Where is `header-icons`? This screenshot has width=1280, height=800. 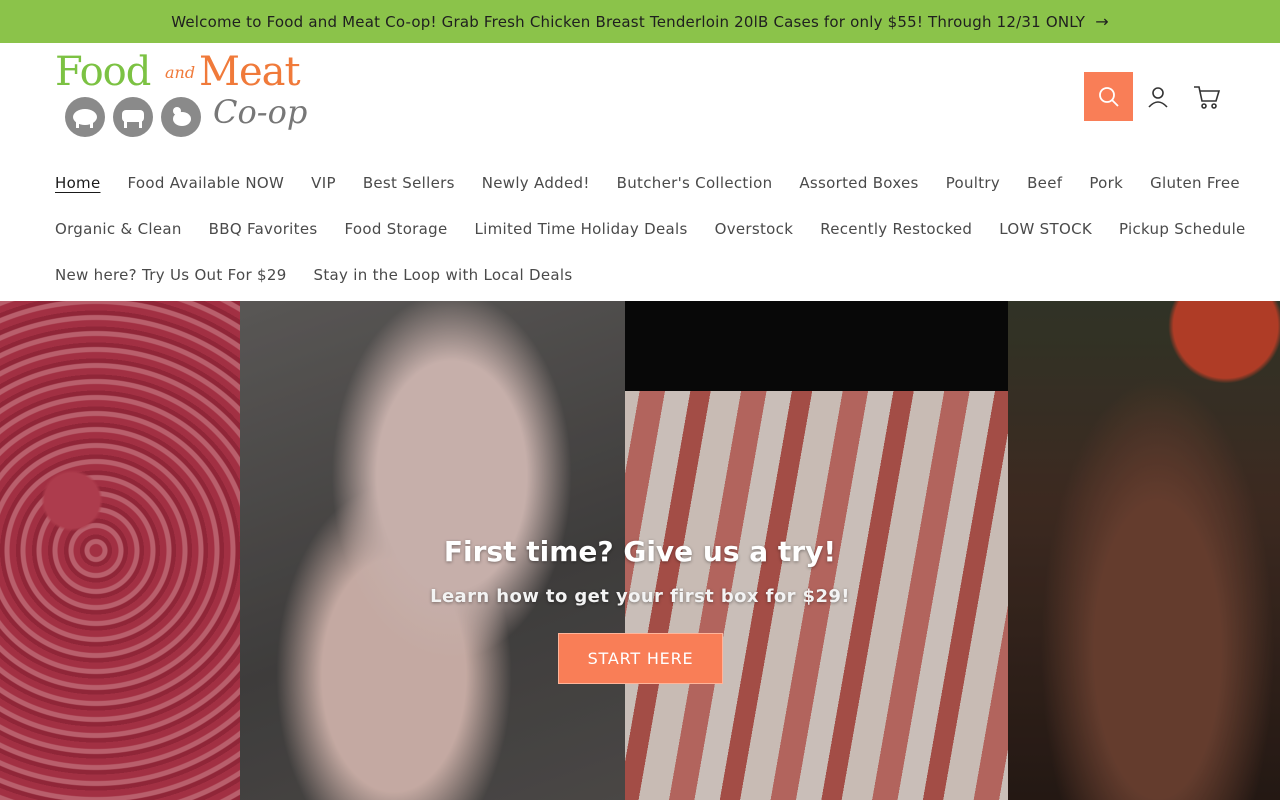
header-icons is located at coordinates (1157, 96).